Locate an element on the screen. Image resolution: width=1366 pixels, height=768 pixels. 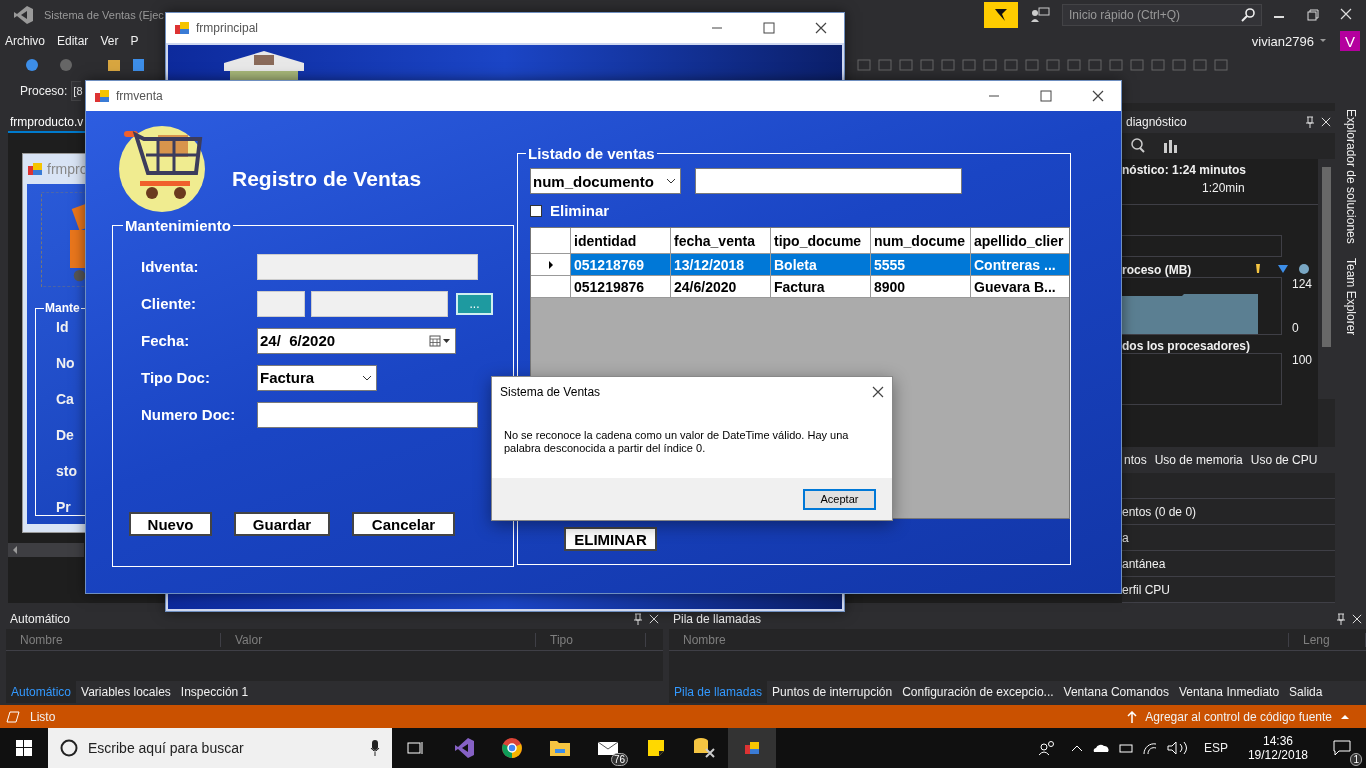
taskbar-search-field: Escribe aquí para buscar is located at coordinates (220, 748).